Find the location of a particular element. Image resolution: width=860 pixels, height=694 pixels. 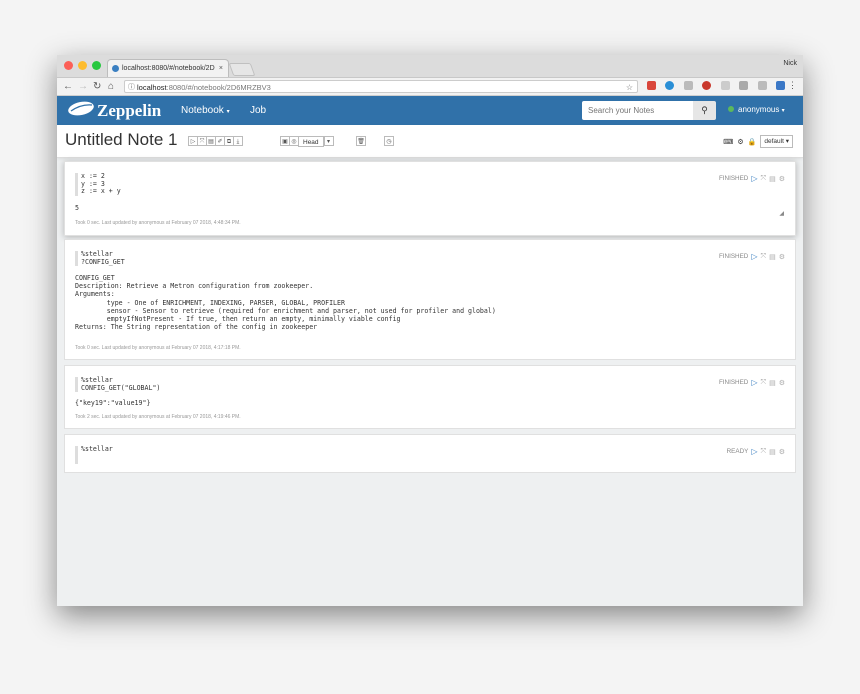

tab-title: localhost:8080/#/notebook/2D is located at coordinates (168, 68).